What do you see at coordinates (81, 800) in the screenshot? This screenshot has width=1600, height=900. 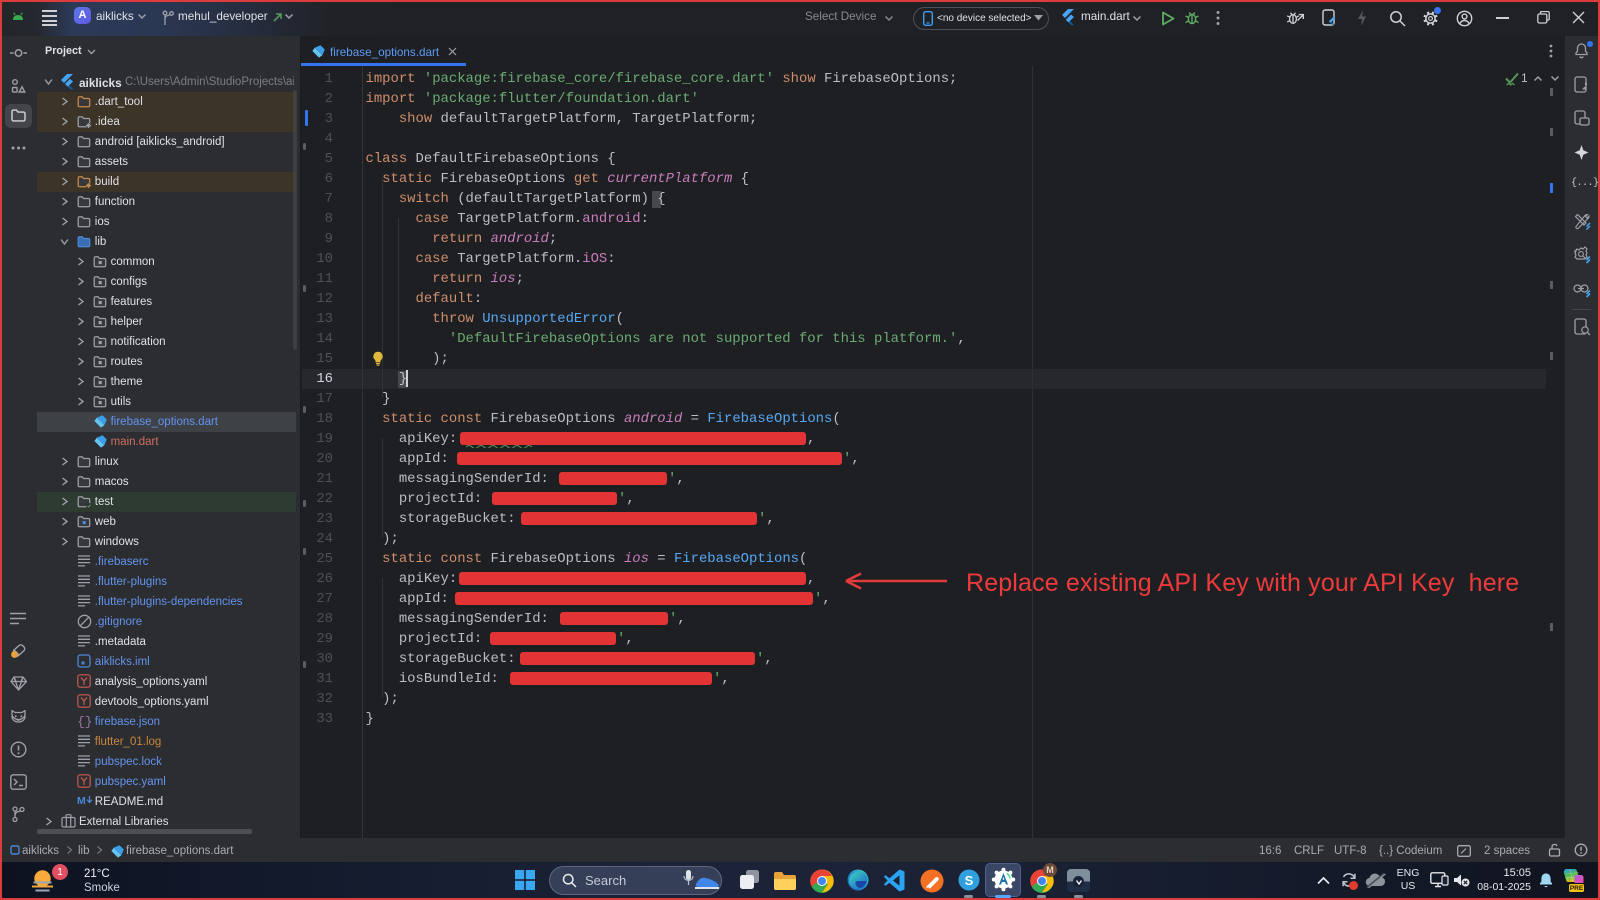 I see `svg-text: M` at bounding box center [81, 800].